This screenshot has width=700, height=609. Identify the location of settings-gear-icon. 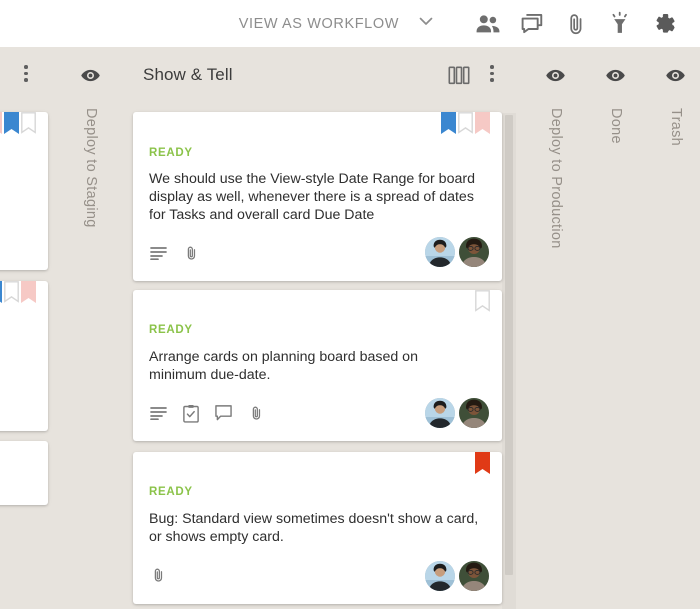
(664, 24).